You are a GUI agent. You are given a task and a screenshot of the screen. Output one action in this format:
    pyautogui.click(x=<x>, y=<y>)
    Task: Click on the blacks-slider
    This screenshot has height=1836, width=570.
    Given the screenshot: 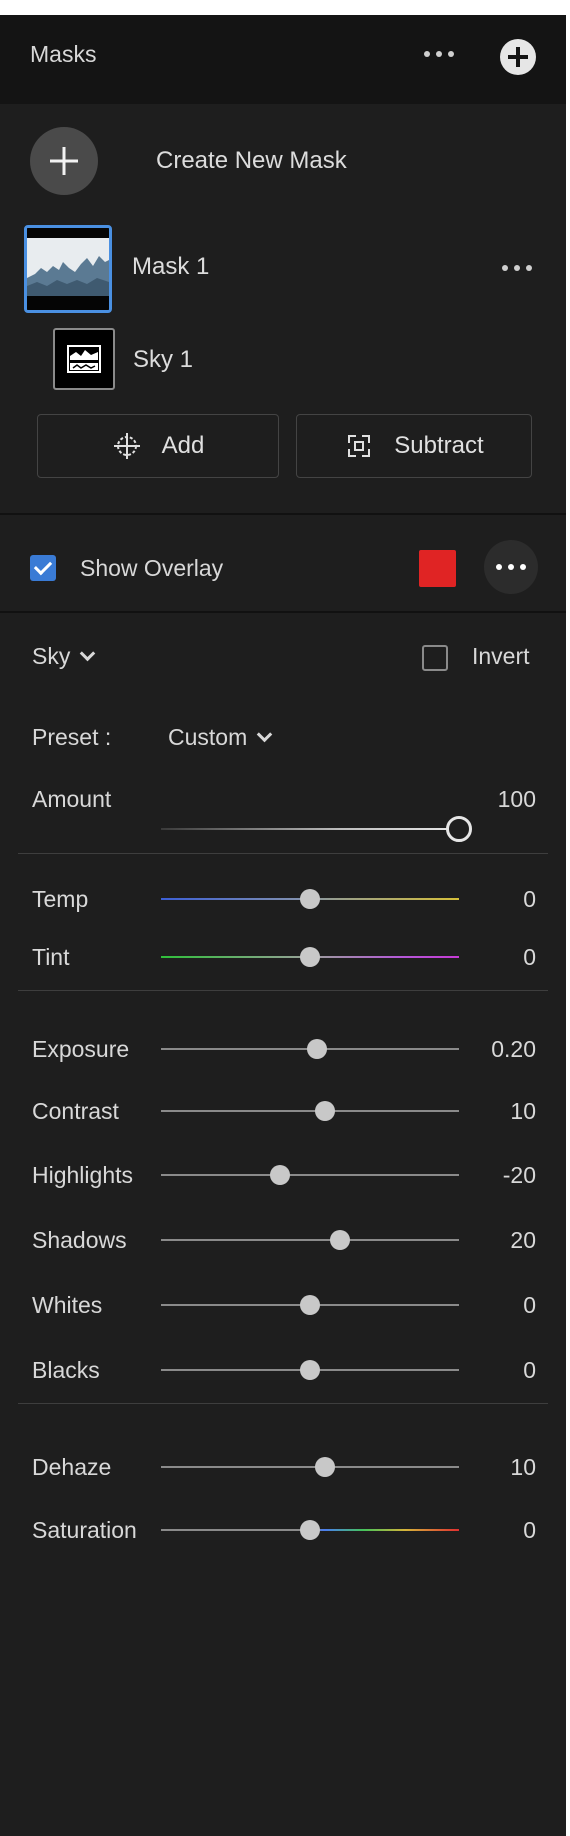 What is the action you would take?
    pyautogui.click(x=310, y=1370)
    